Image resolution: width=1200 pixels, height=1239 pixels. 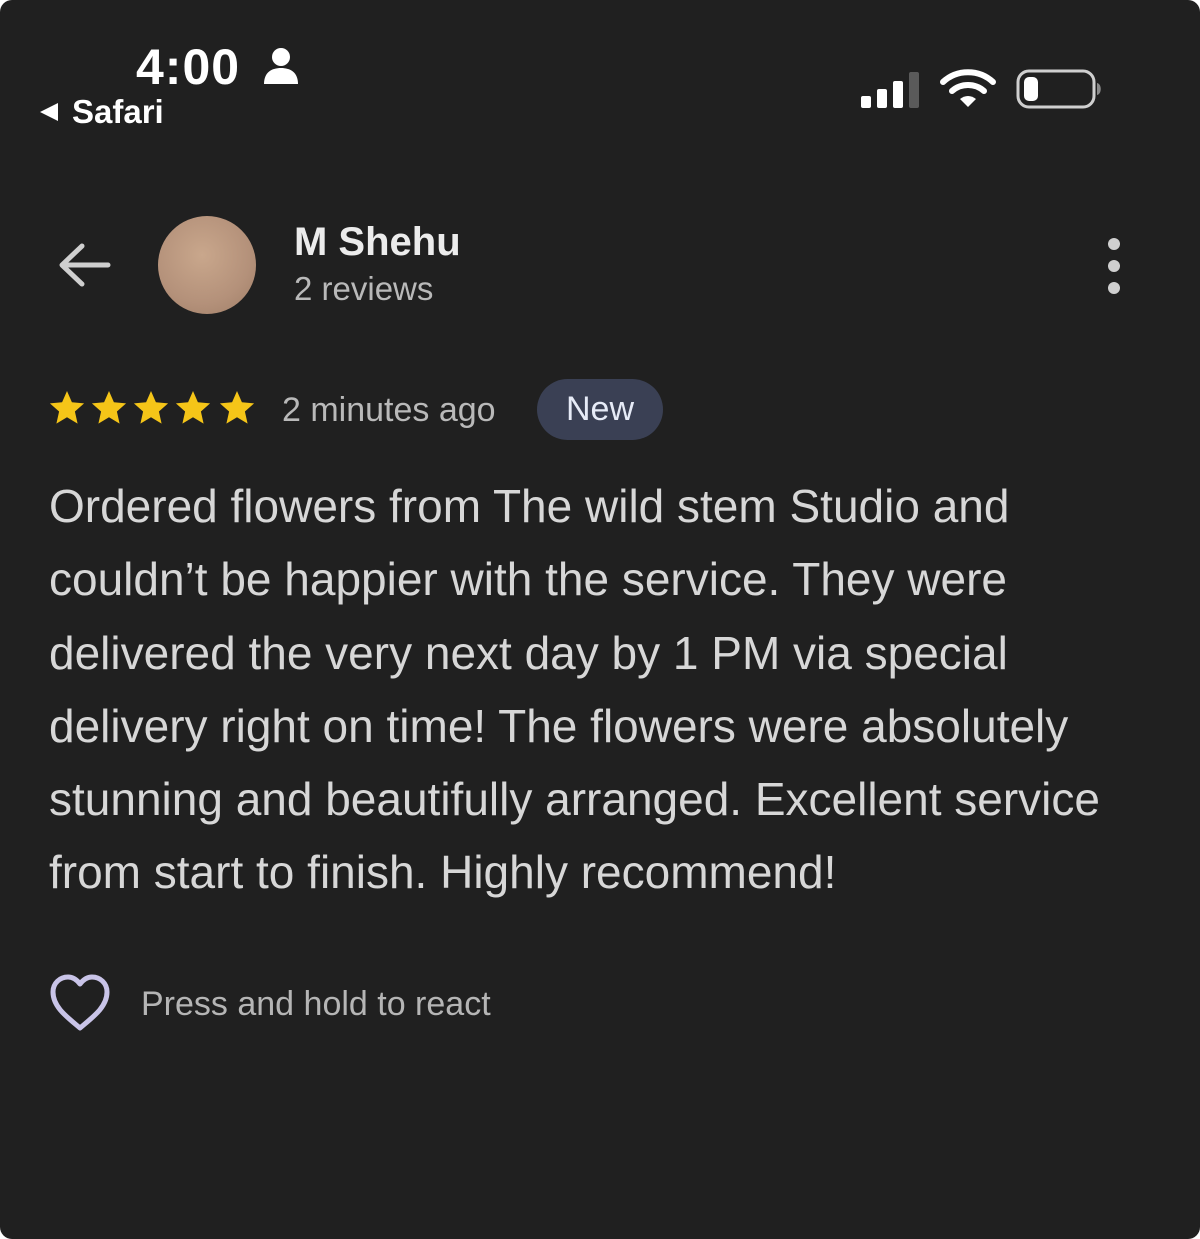 I want to click on review-time: 2 minutes ago, so click(x=389, y=410).